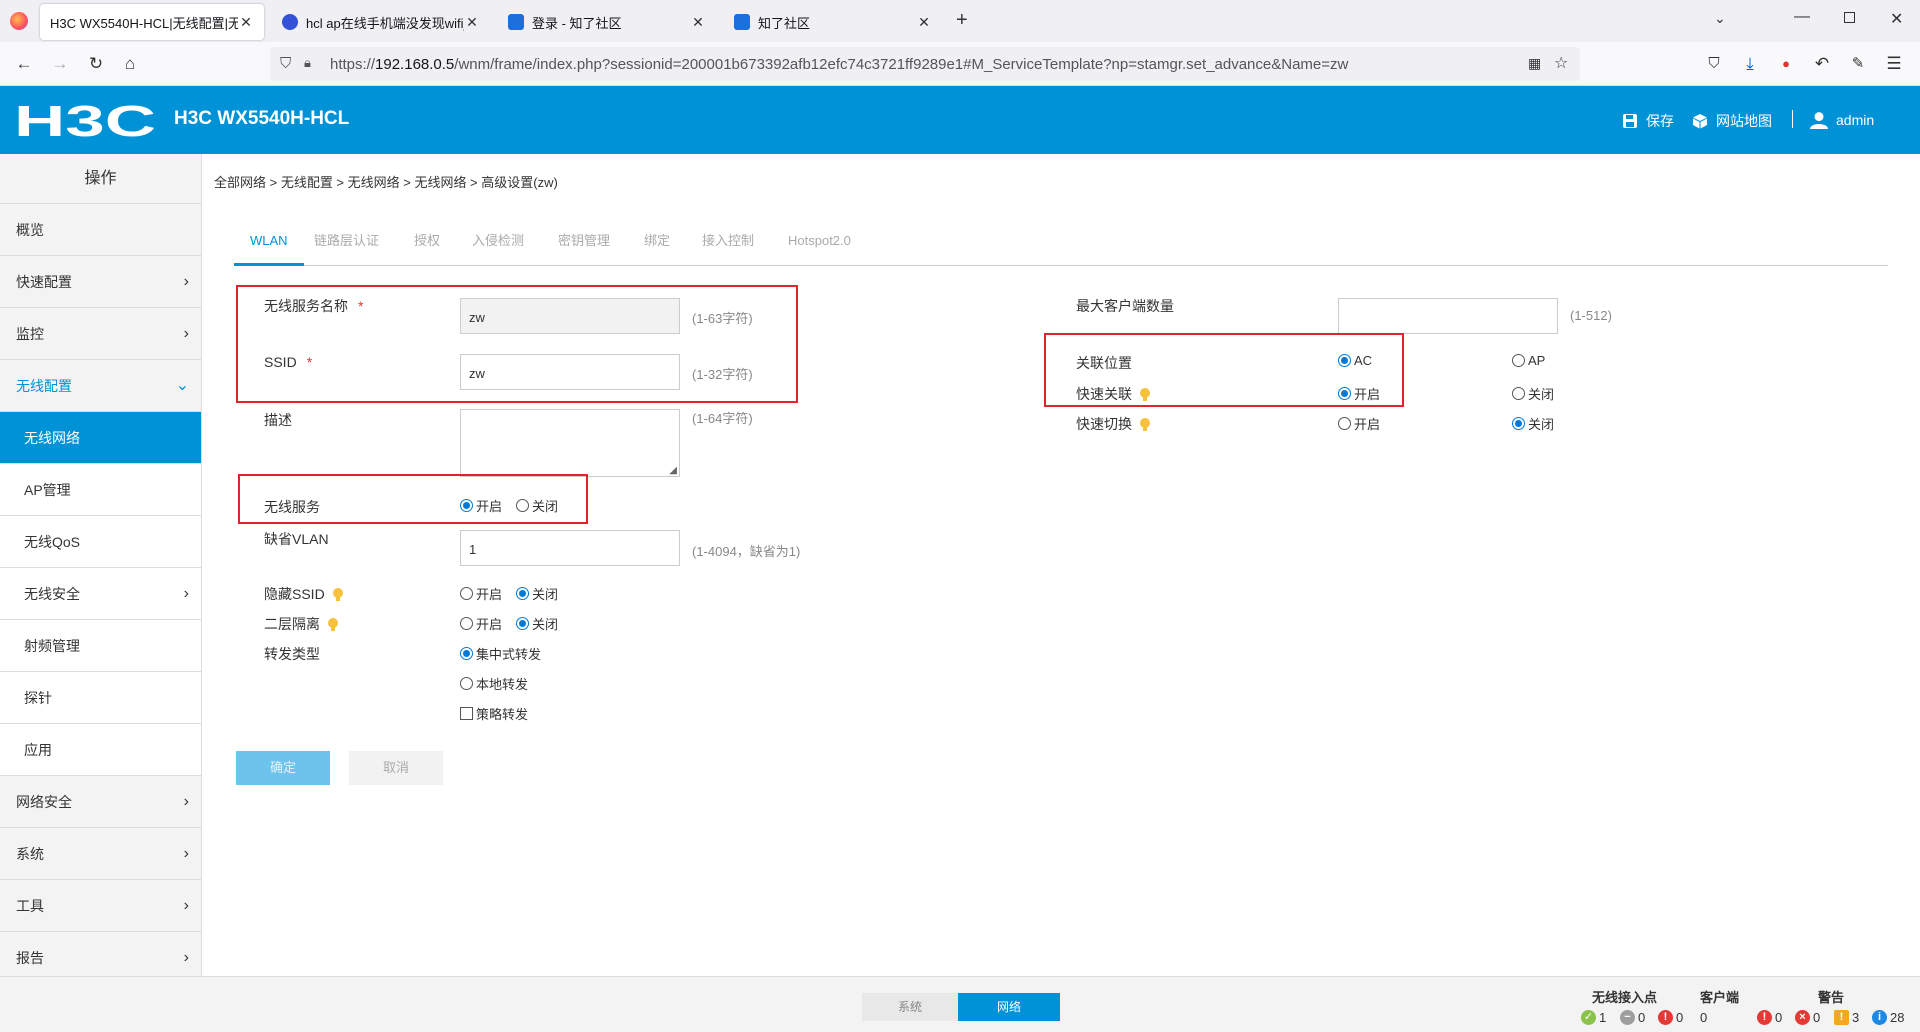 The image size is (1920, 1032). I want to click on max-clients-input, so click(1448, 316).